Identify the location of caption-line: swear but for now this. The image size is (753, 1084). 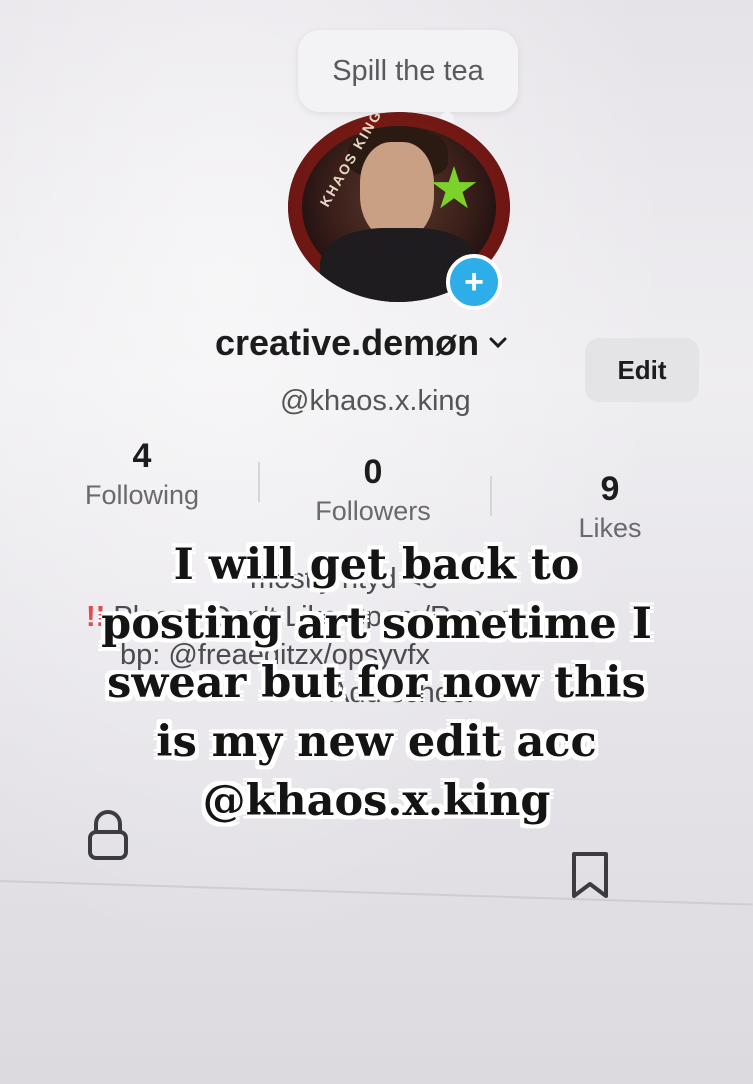
(376, 683).